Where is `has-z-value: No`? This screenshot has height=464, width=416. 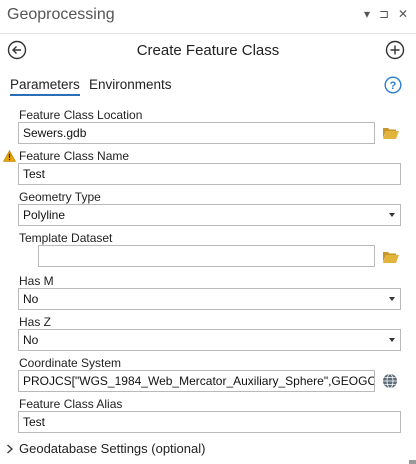 has-z-value: No is located at coordinates (31, 340).